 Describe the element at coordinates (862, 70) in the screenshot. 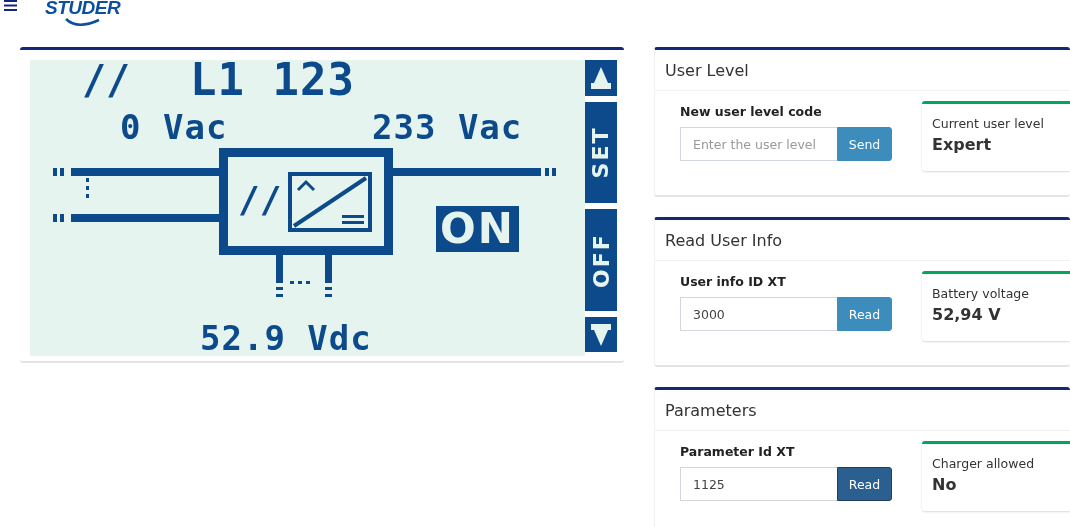

I see `panel-title: User Level` at that location.